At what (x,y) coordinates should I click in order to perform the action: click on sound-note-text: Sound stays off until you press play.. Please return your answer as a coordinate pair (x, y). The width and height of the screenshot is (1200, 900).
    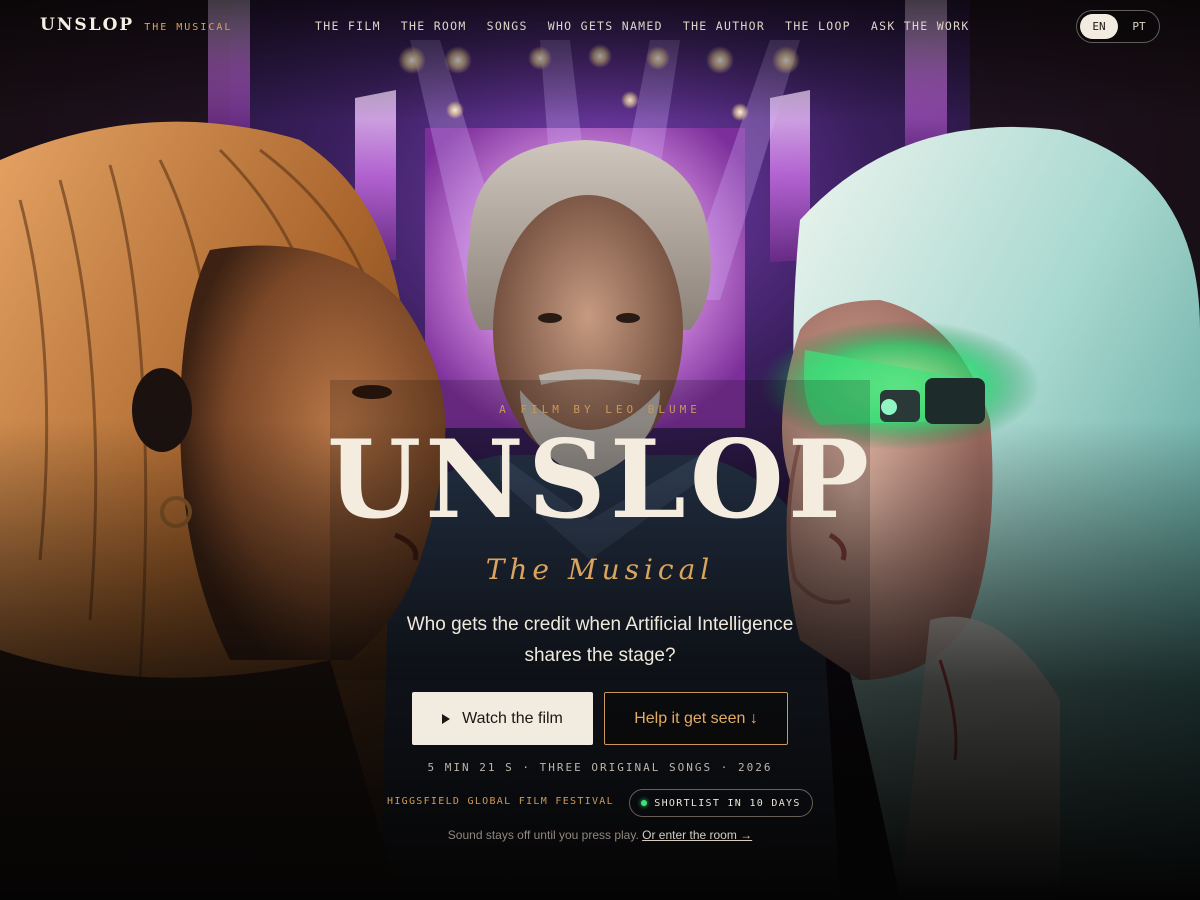
    Looking at the image, I should click on (543, 835).